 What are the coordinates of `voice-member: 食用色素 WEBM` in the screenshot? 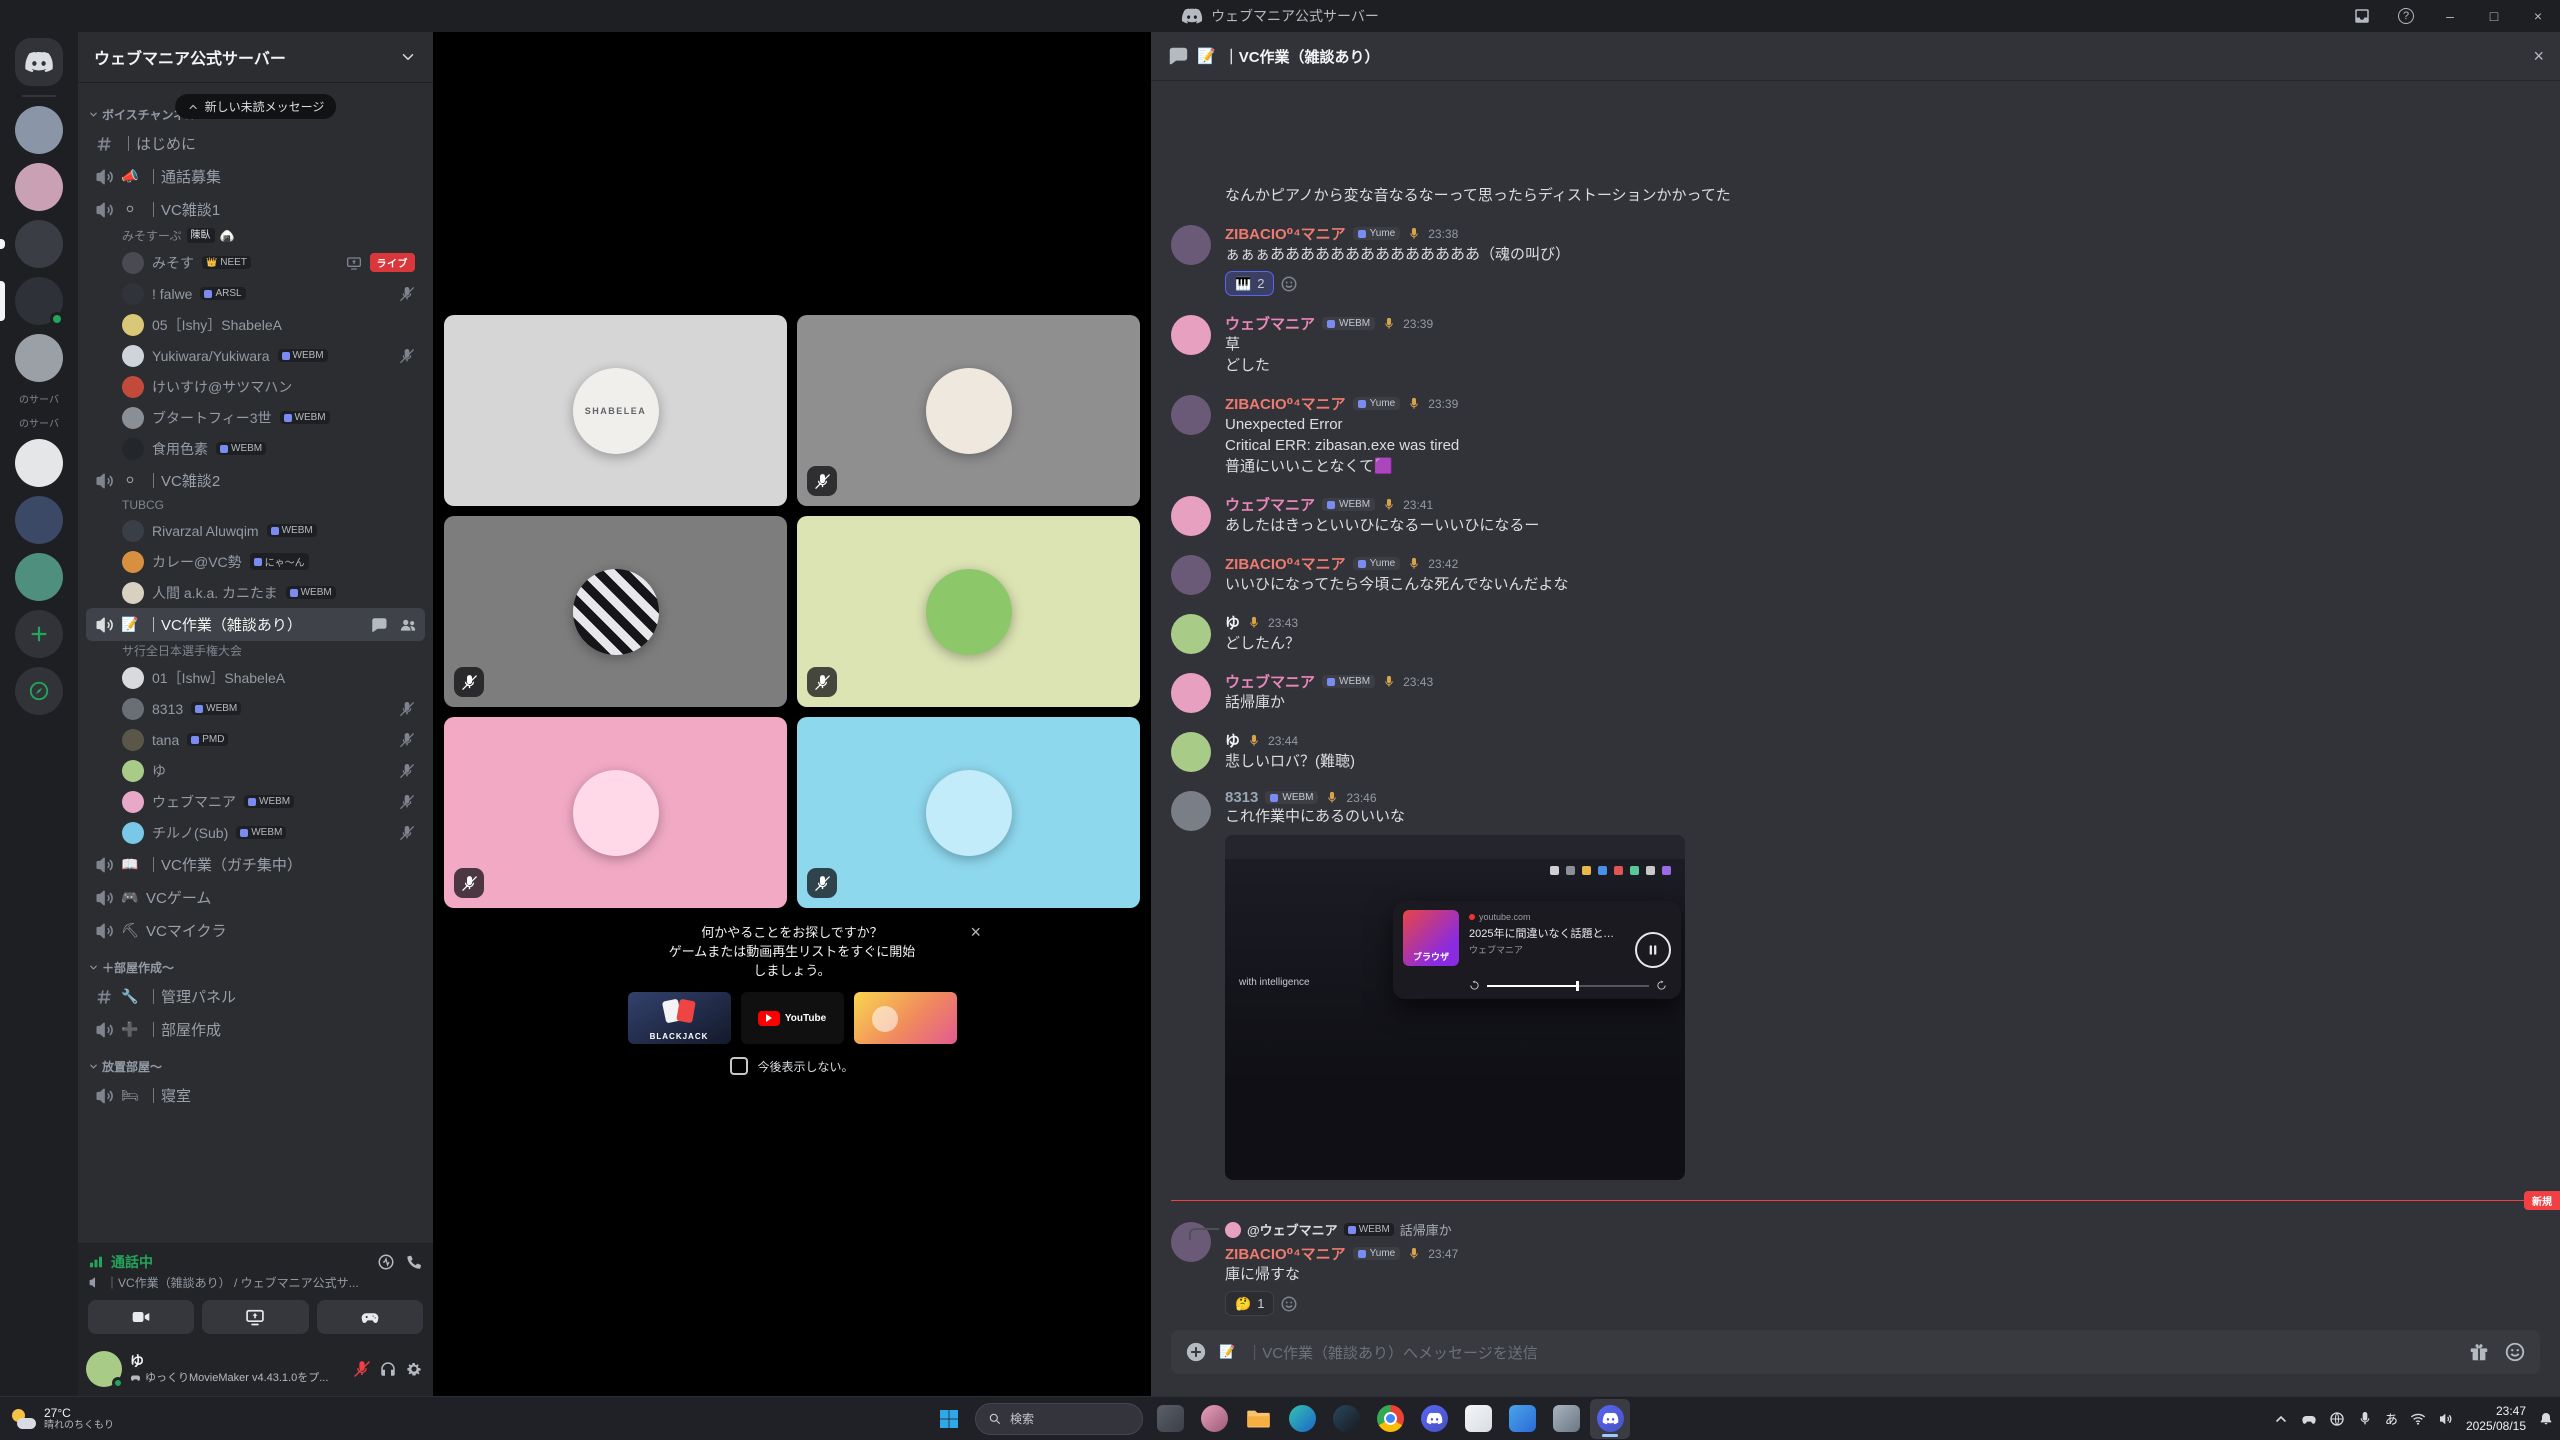 It's located at (255, 448).